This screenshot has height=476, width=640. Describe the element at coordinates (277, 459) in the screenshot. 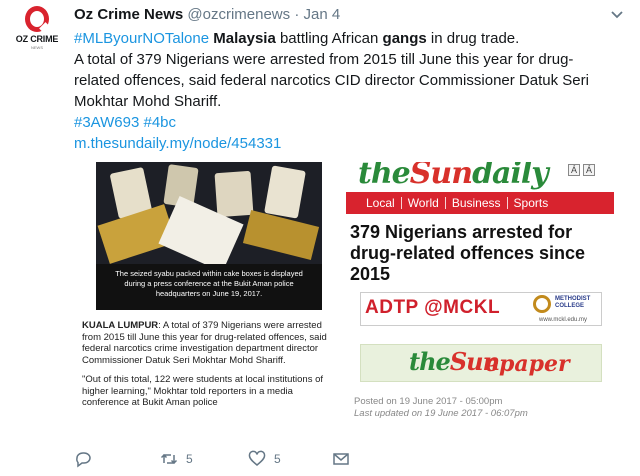

I see `like-count: 5` at that location.